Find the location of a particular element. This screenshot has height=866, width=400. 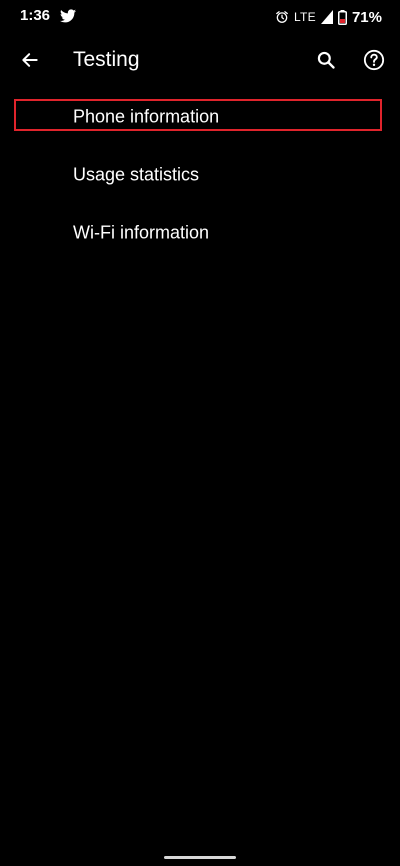

page-title: Testing is located at coordinates (106, 59).